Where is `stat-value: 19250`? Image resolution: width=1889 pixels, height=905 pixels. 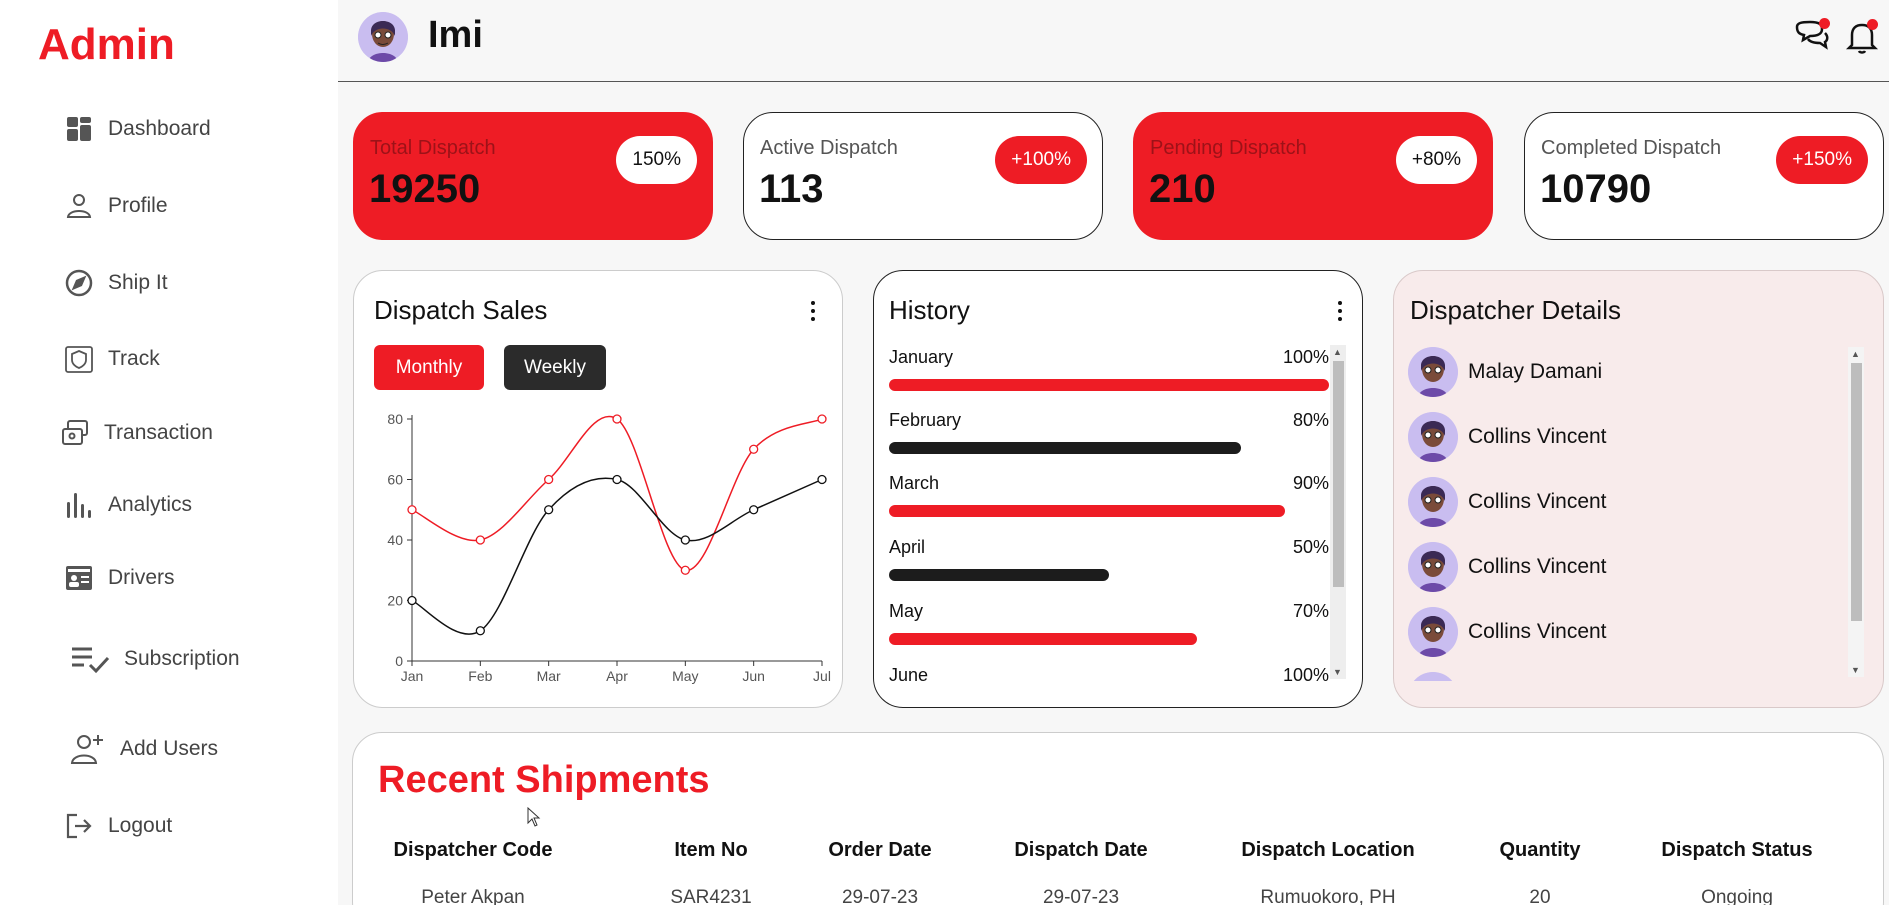
stat-value: 19250 is located at coordinates (425, 189).